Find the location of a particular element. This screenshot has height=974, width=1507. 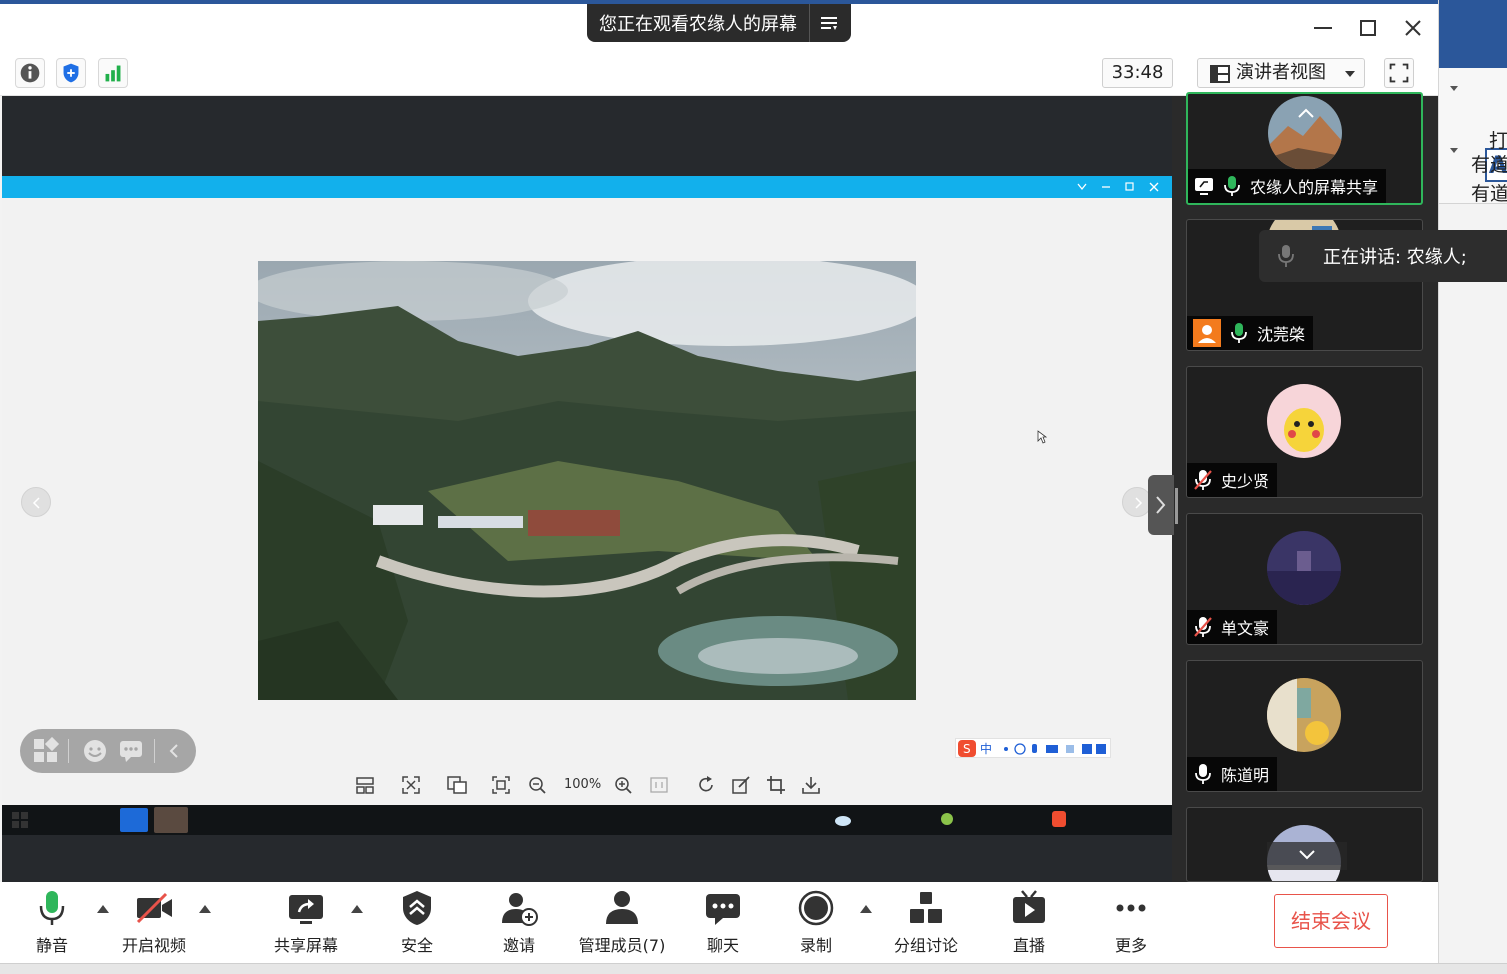

speaking-label: 正在讲话: 农缘人; is located at coordinates (1395, 257).